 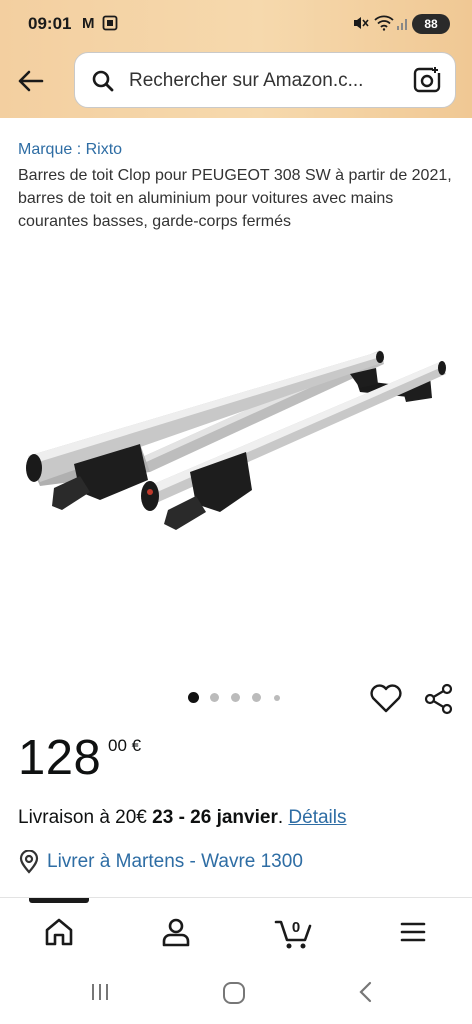 What do you see at coordinates (100, 992) in the screenshot?
I see `recent-apps-icon` at bounding box center [100, 992].